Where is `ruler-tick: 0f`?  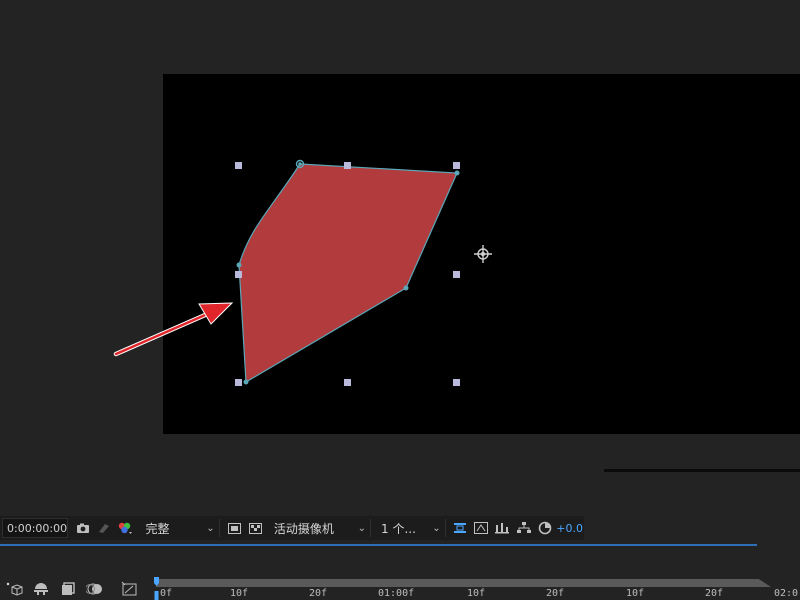 ruler-tick: 0f is located at coordinates (166, 593).